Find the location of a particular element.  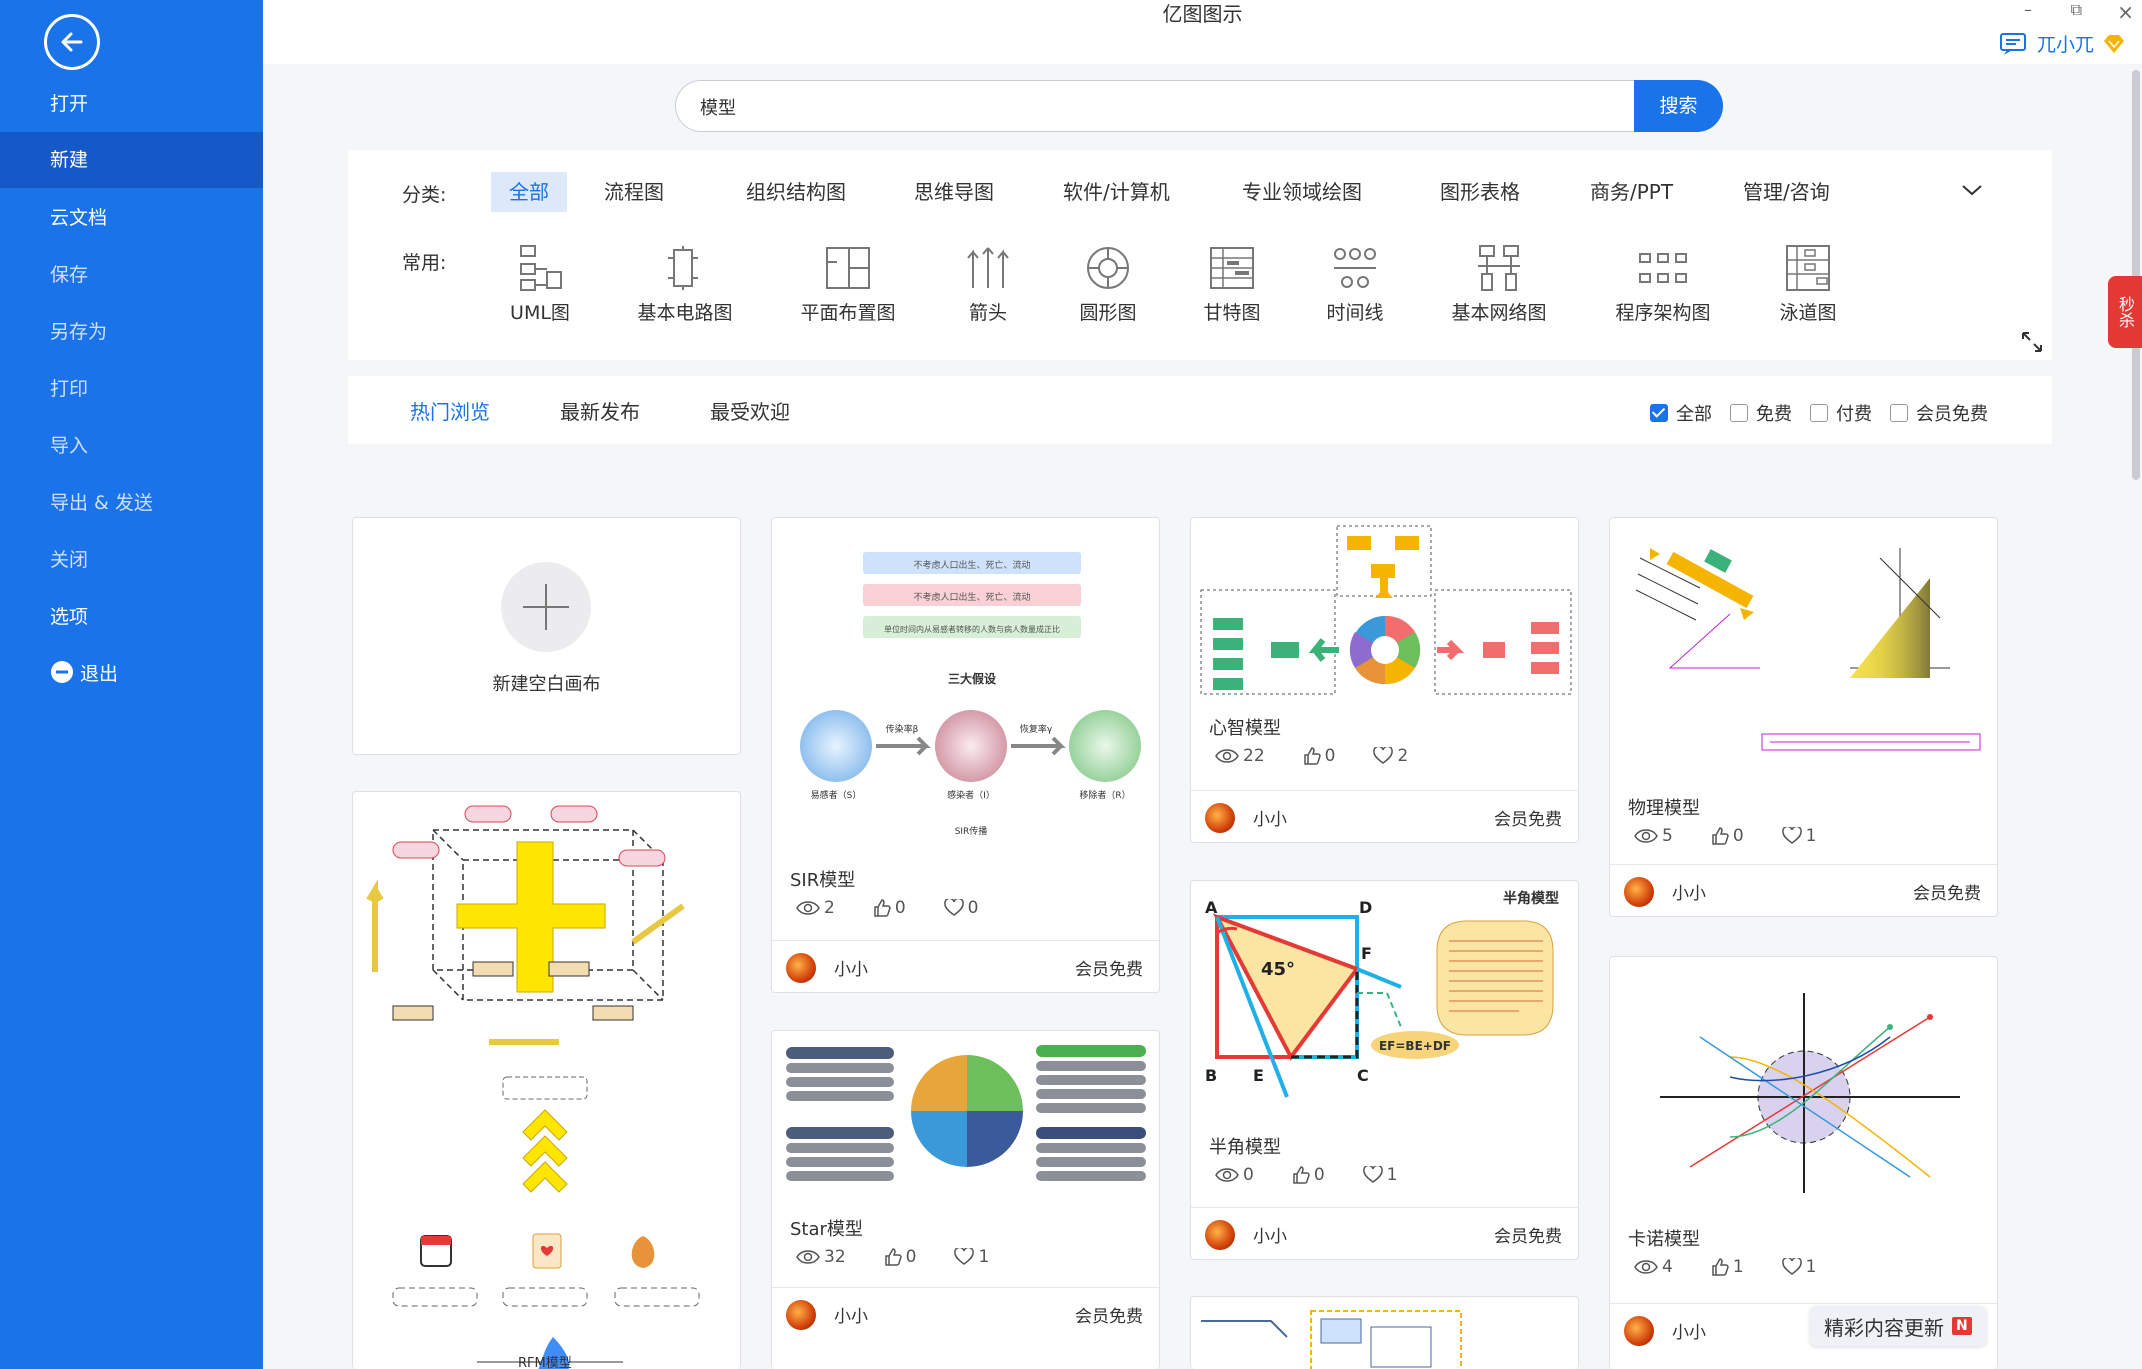

template-card-rfm: RFM模型 is located at coordinates (546, 1080).